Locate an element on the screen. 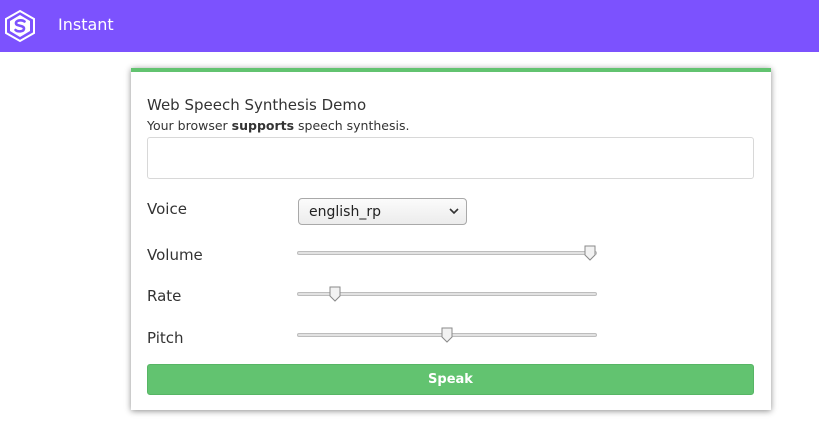 This screenshot has height=441, width=819. voice-select-value: english_rp is located at coordinates (345, 212).